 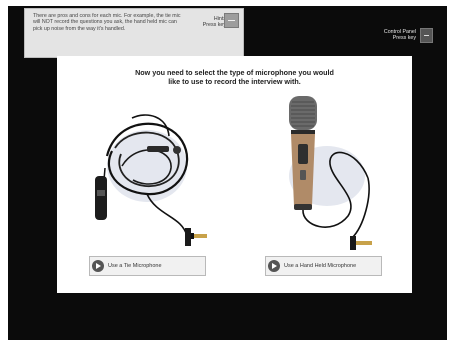 I want to click on control-panel-label: Control Panel Press key, so click(x=387, y=35).